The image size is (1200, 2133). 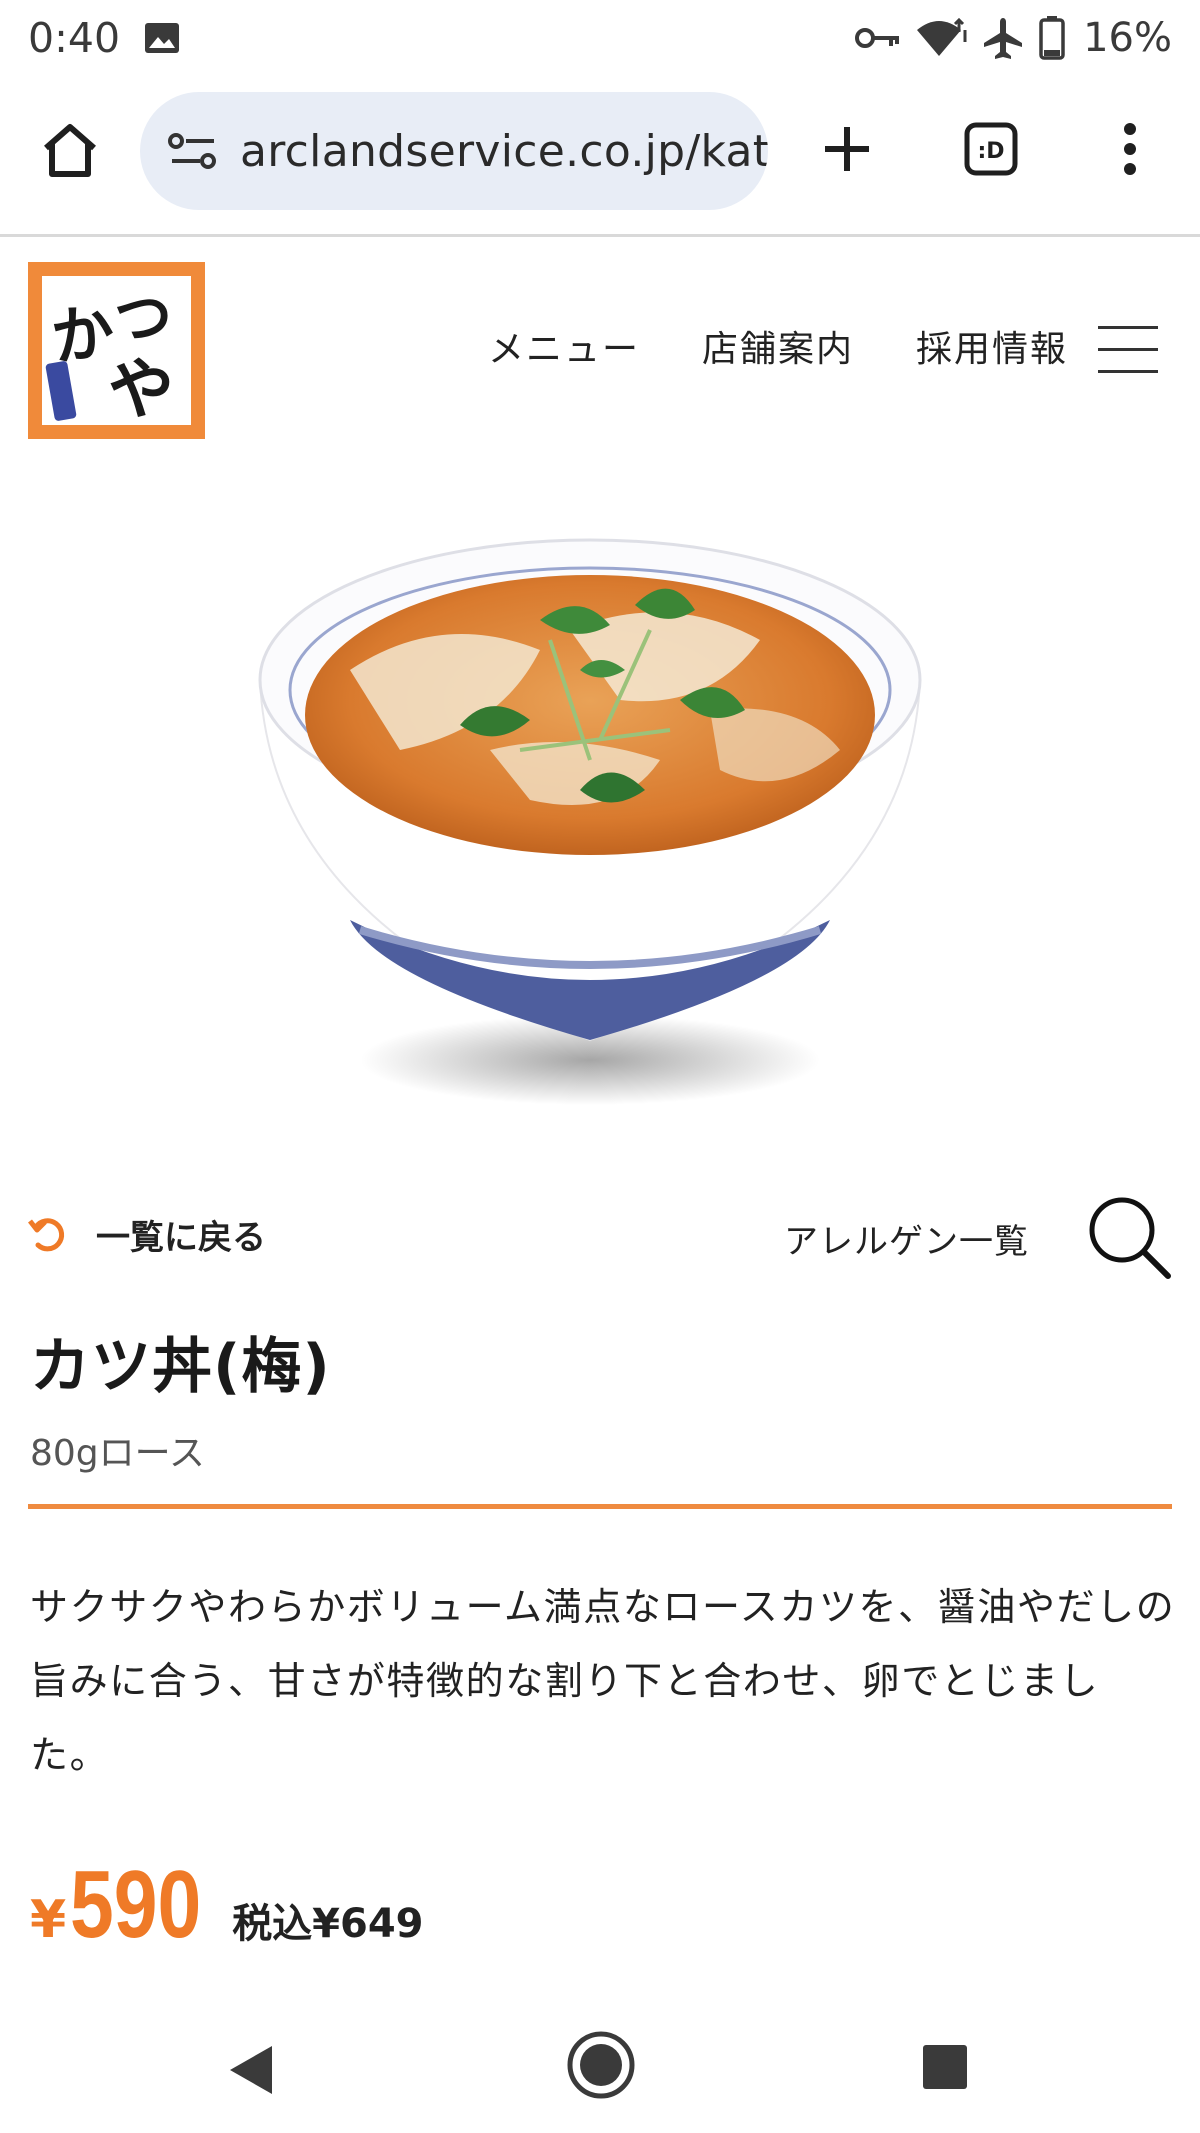 I want to click on logo-inner: か つ や, so click(x=116, y=350).